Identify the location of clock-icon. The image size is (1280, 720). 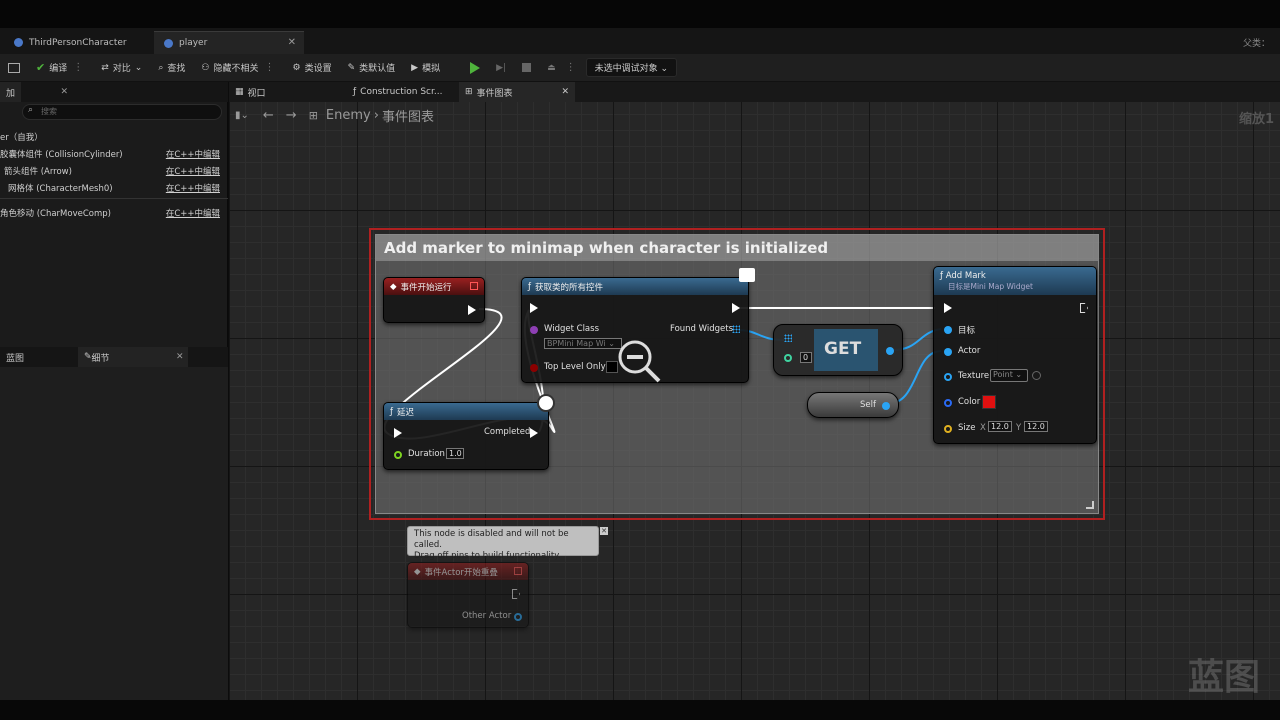
(546, 403).